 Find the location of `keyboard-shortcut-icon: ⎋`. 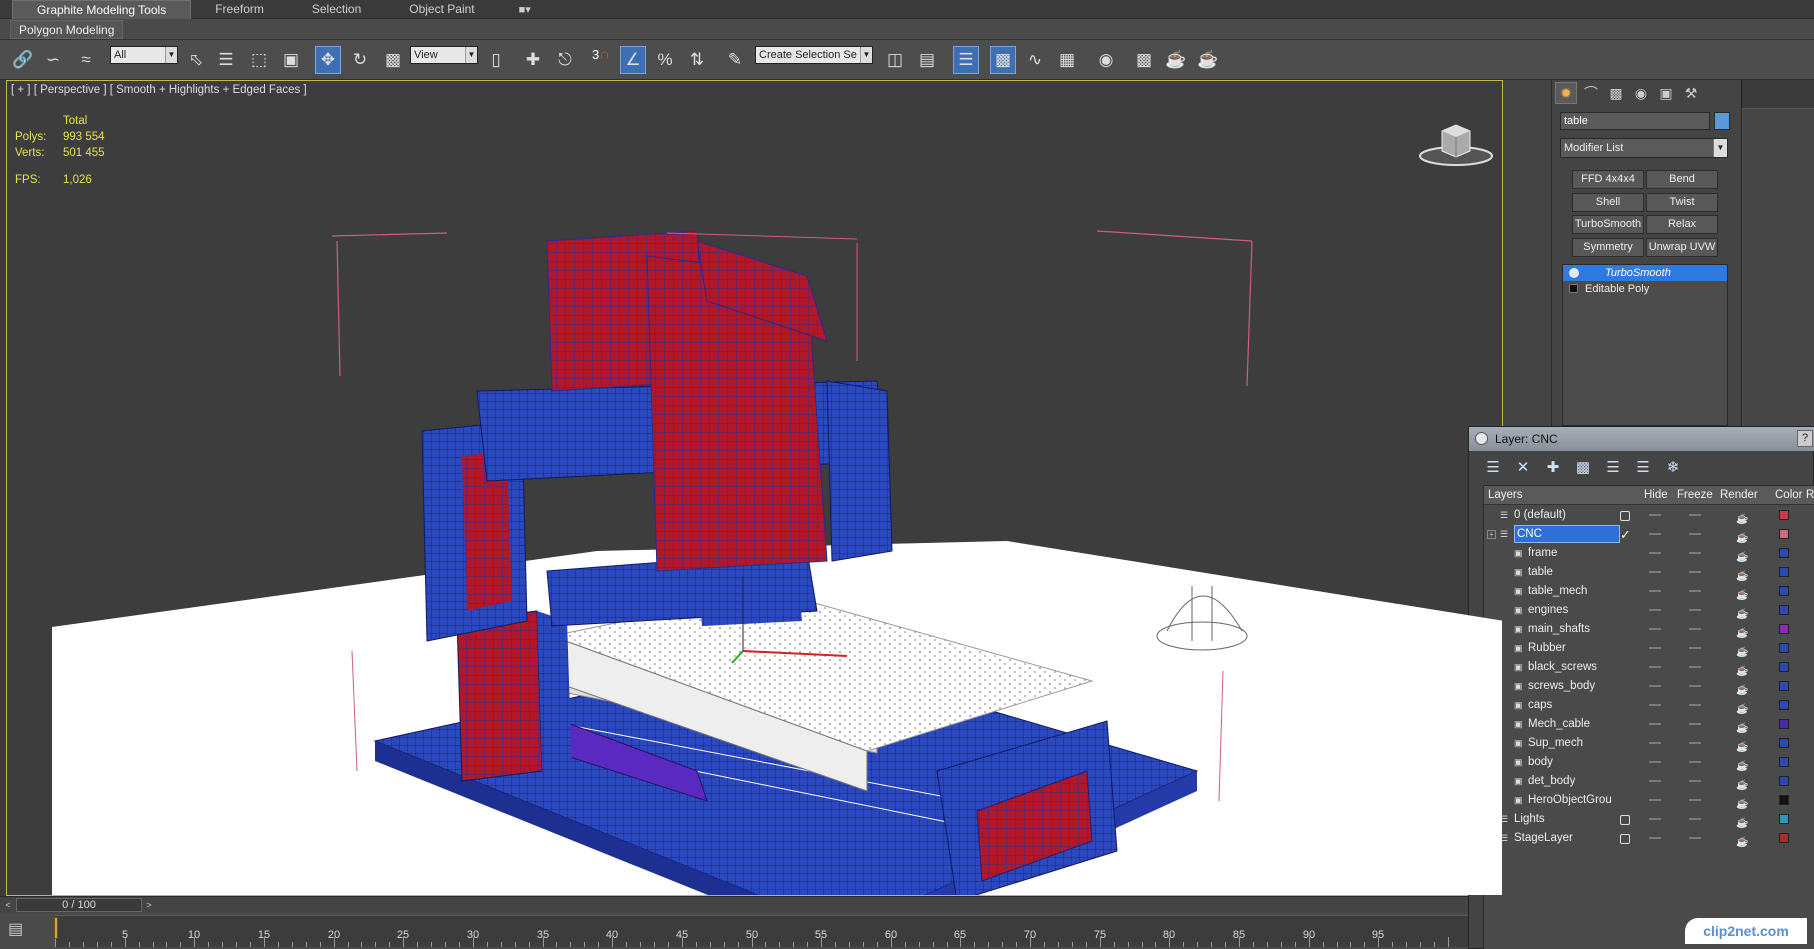

keyboard-shortcut-icon: ⎋ is located at coordinates (565, 60).